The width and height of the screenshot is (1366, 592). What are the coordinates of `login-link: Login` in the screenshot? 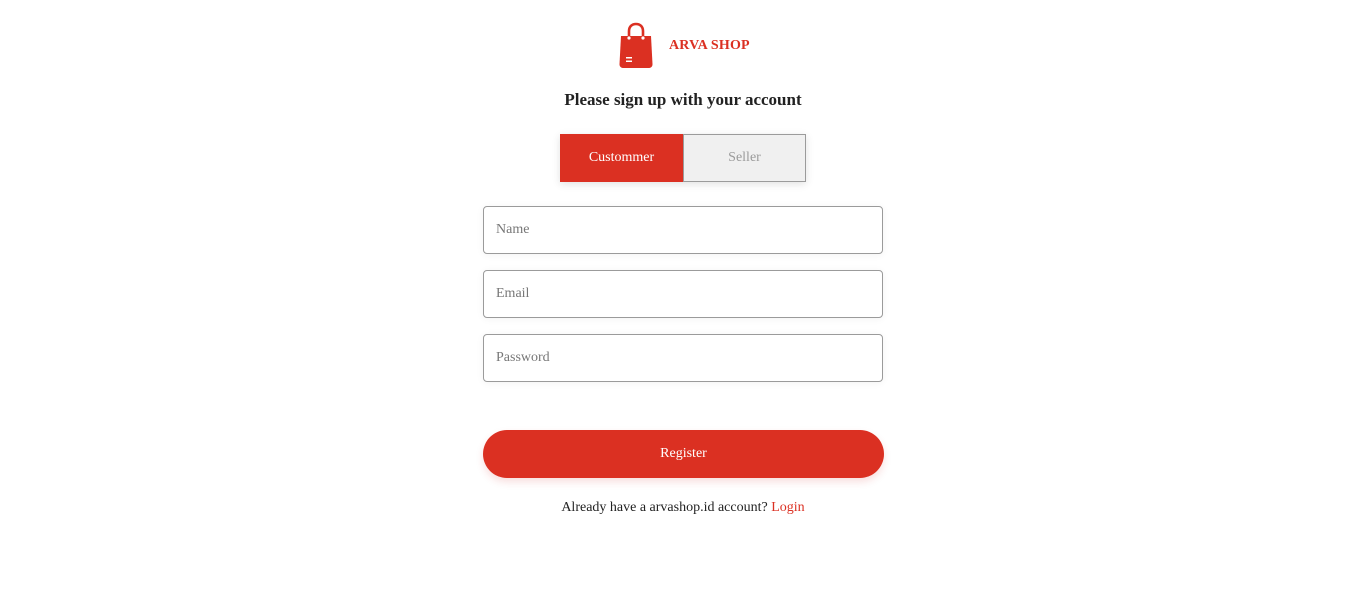 It's located at (787, 507).